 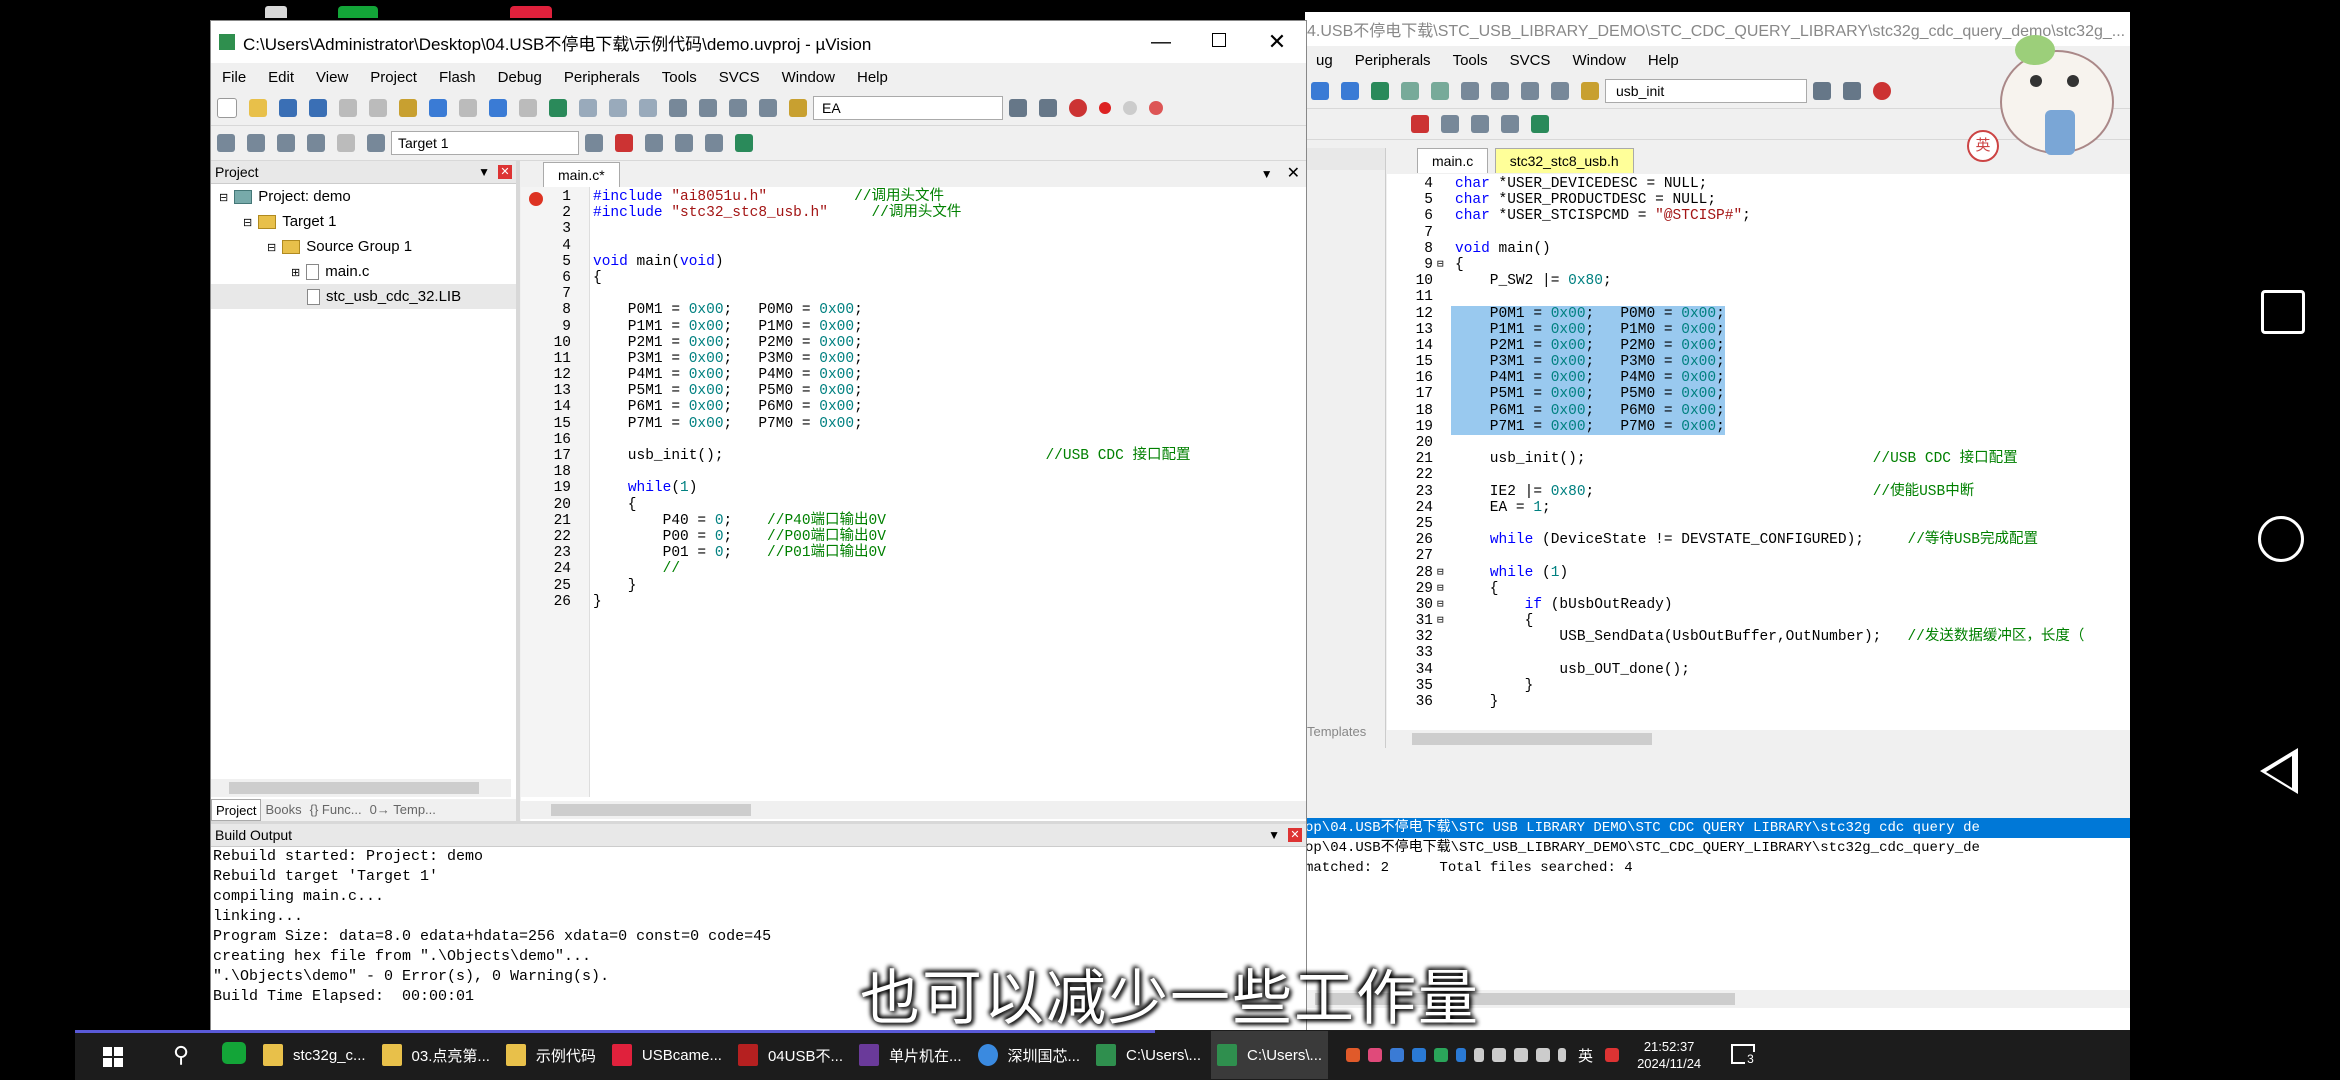 I want to click on code-line: 4, so click(x=913, y=246).